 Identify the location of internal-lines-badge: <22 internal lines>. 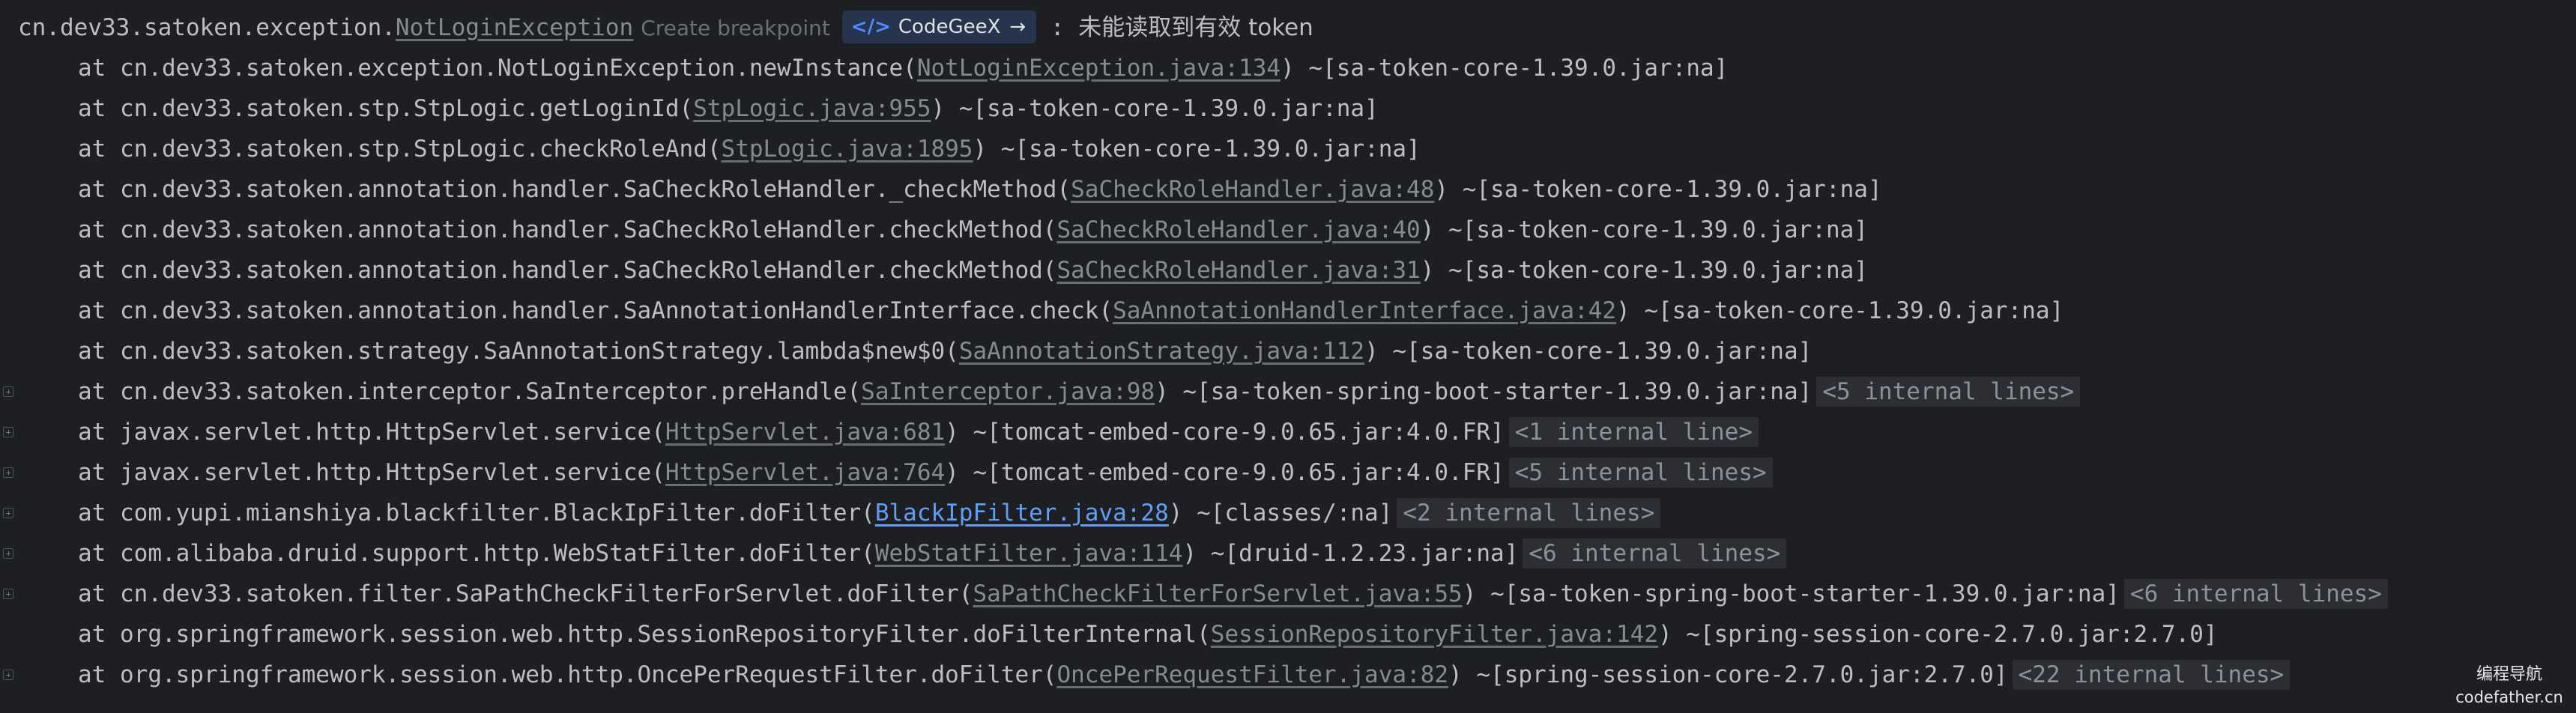
(2151, 675).